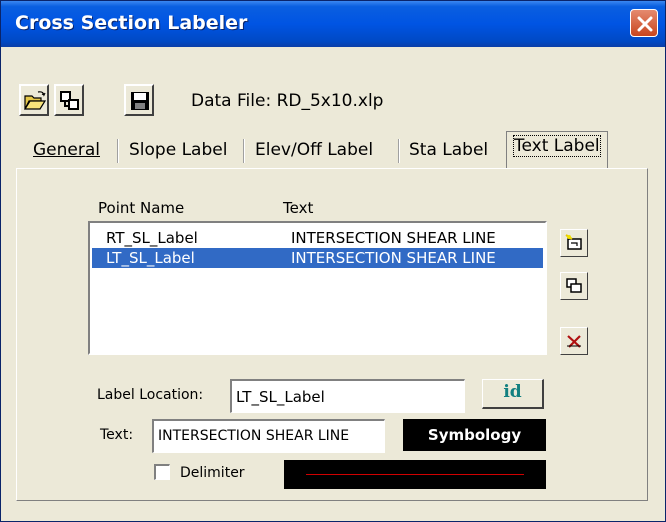 Image resolution: width=666 pixels, height=522 pixels. I want to click on tab-label: General, so click(66, 150).